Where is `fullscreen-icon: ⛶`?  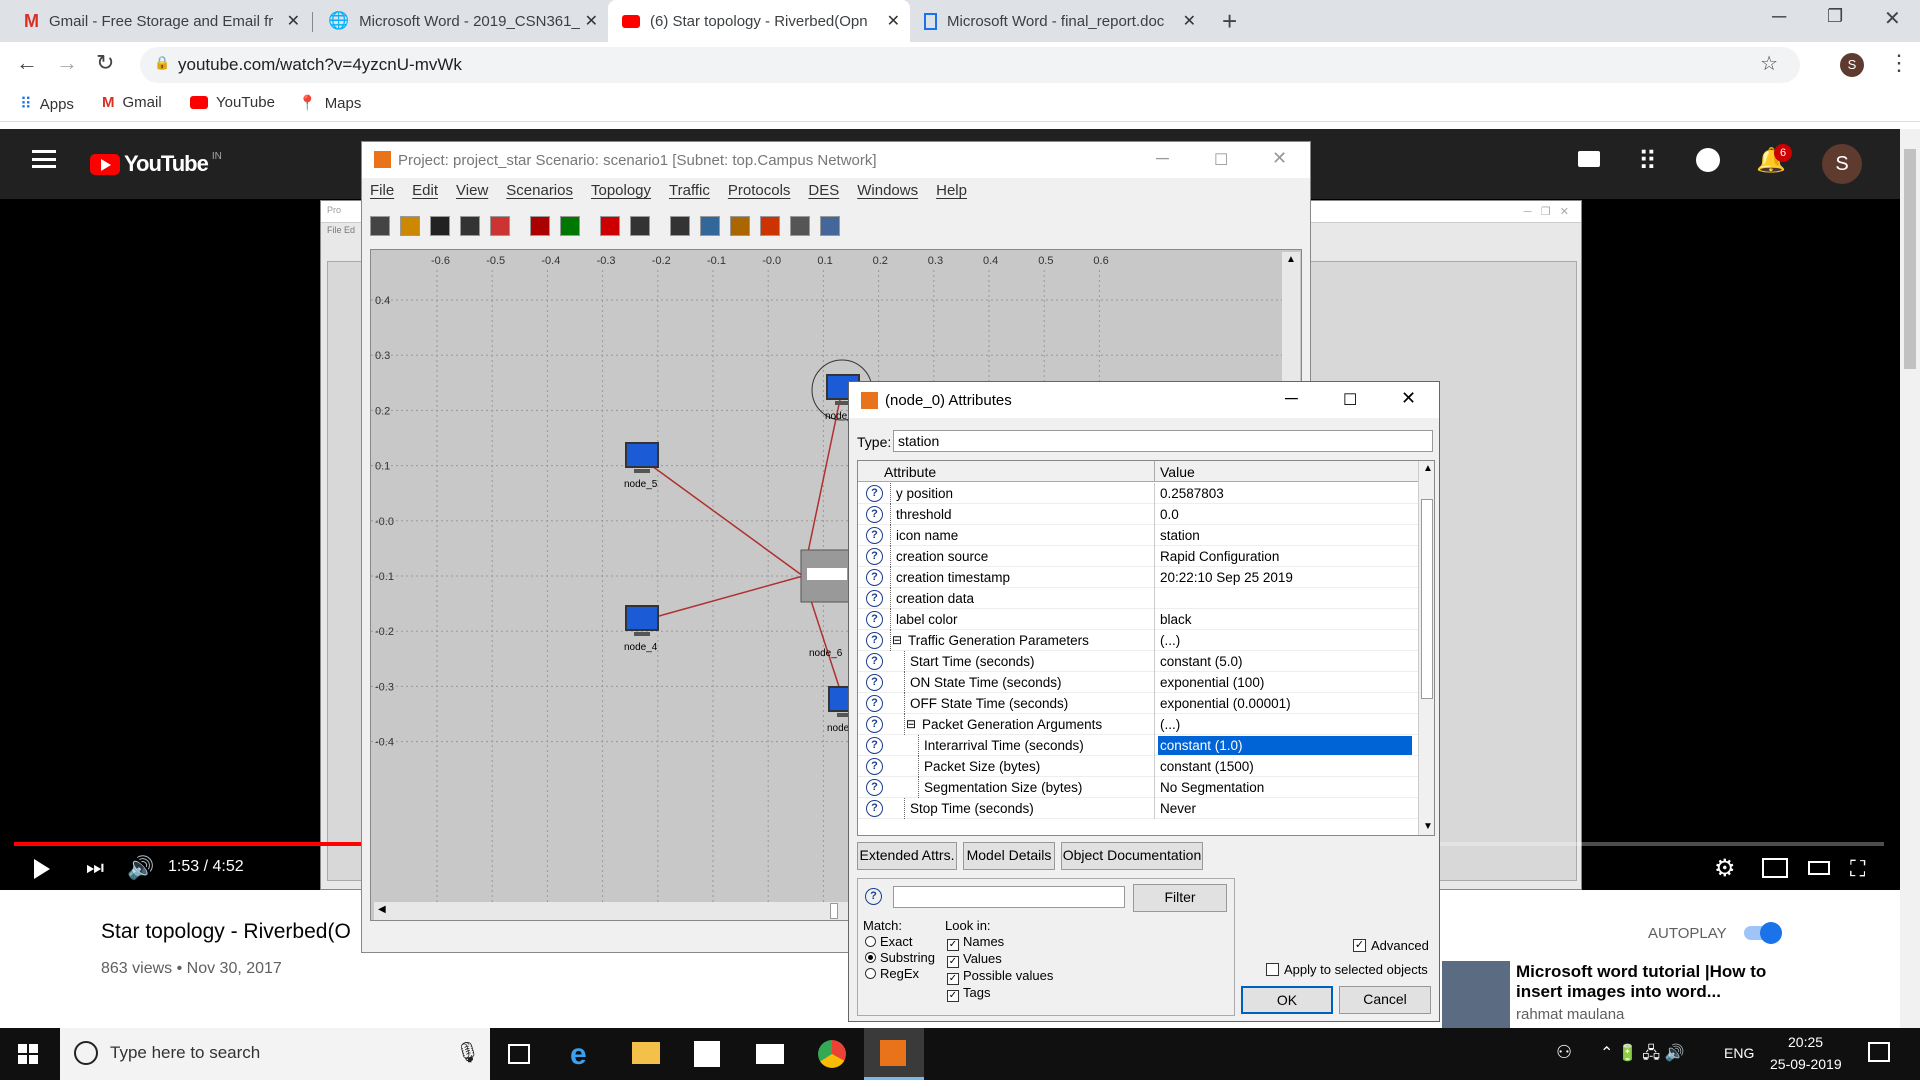 fullscreen-icon: ⛶ is located at coordinates (1857, 869).